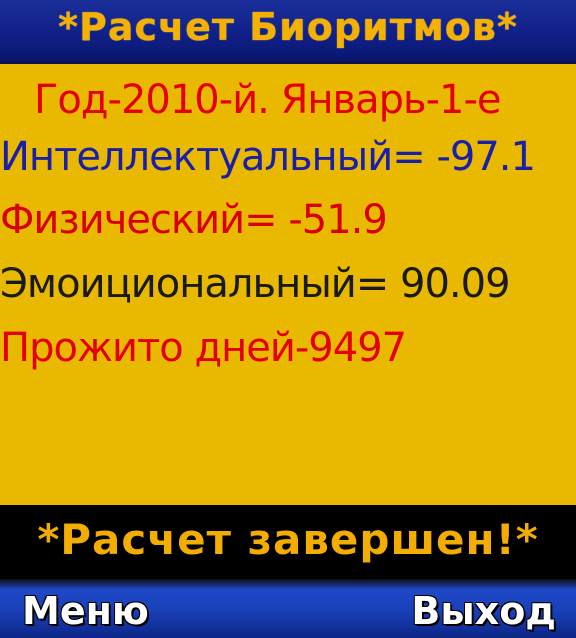 The width and height of the screenshot is (576, 638). I want to click on status-message: *Расчет завершен!*, so click(288, 539).